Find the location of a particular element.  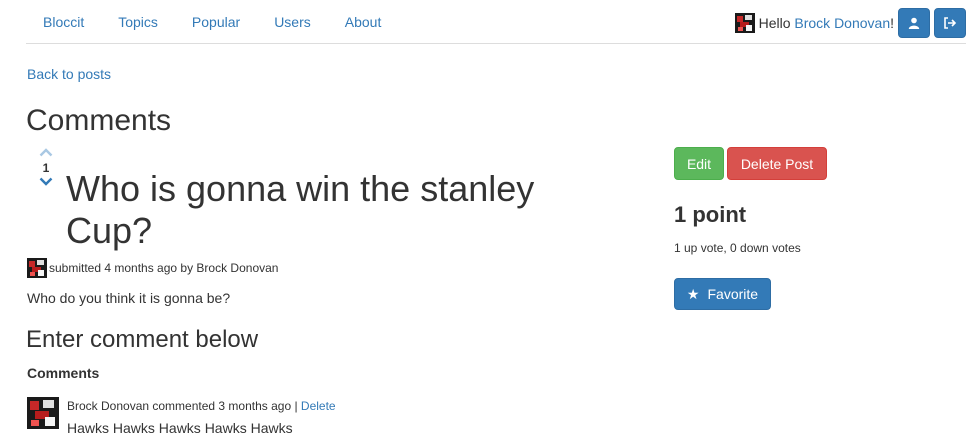

nav-link-bloccit: Bloccit is located at coordinates (63, 22).